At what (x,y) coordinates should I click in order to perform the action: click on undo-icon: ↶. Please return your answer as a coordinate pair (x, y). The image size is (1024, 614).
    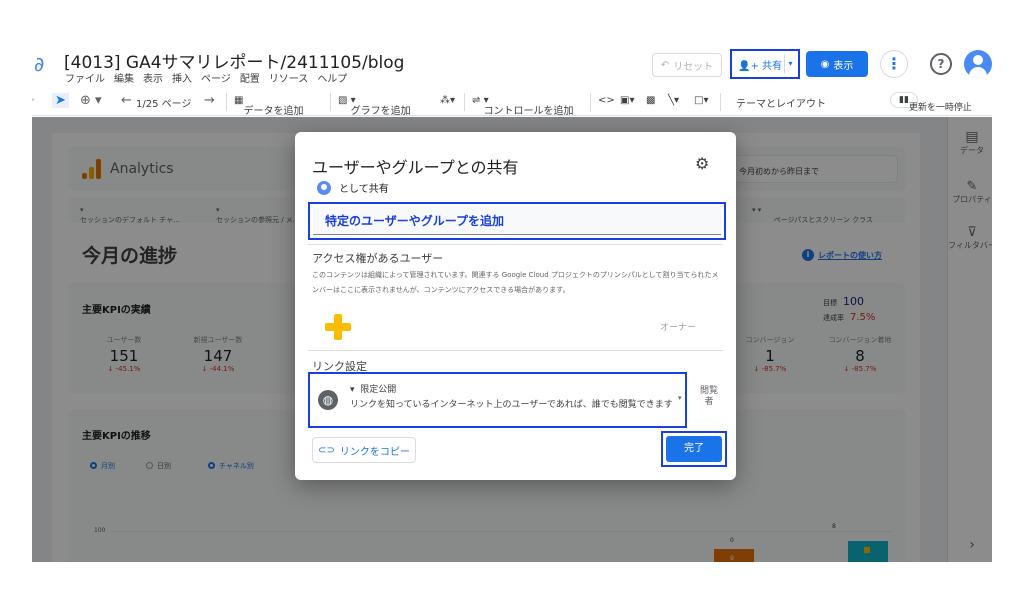
    Looking at the image, I should click on (665, 65).